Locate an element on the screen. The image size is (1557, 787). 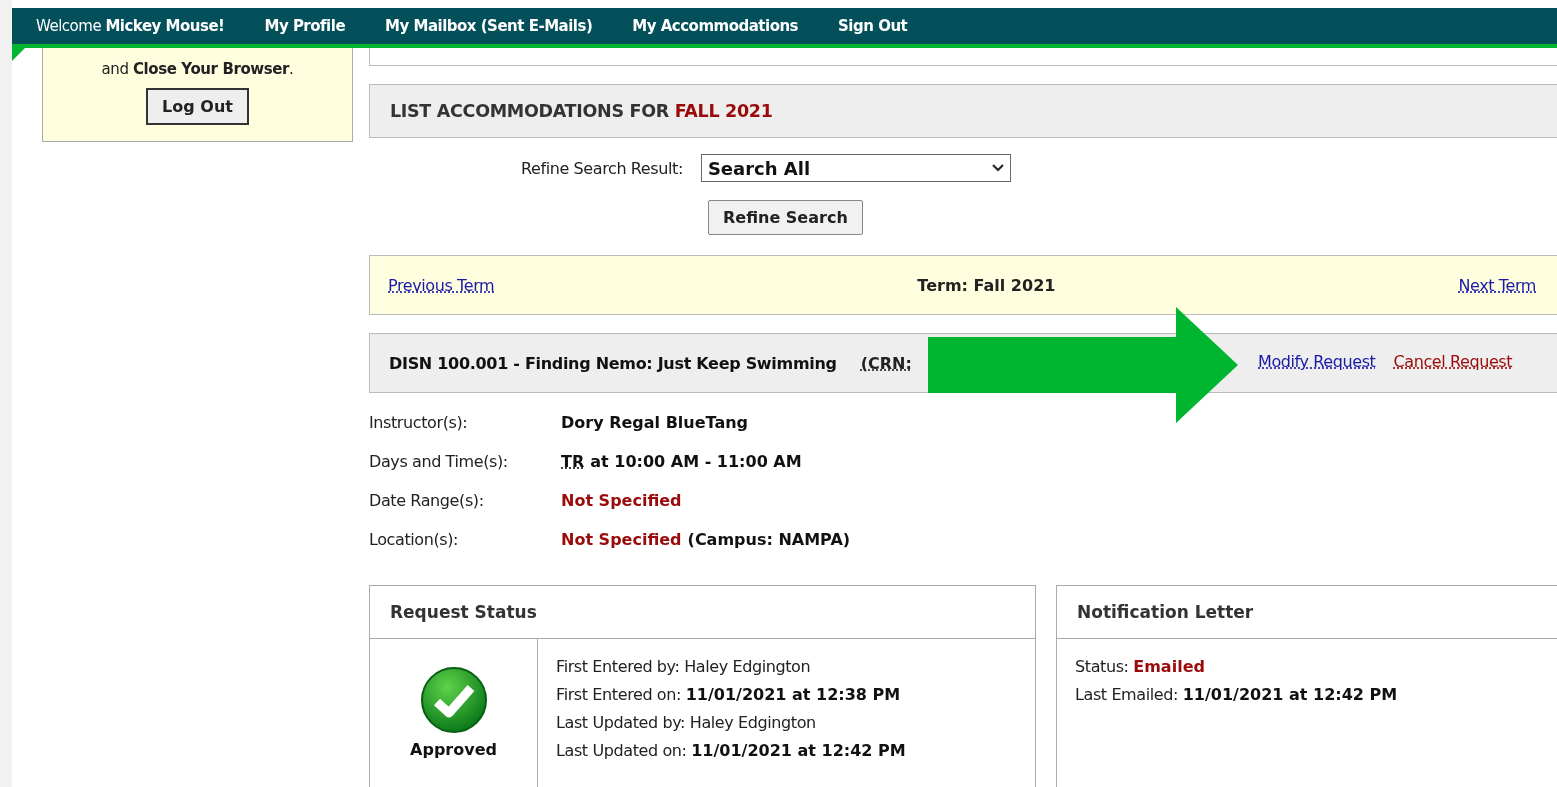
request-link: Modify Request is located at coordinates (1317, 361).